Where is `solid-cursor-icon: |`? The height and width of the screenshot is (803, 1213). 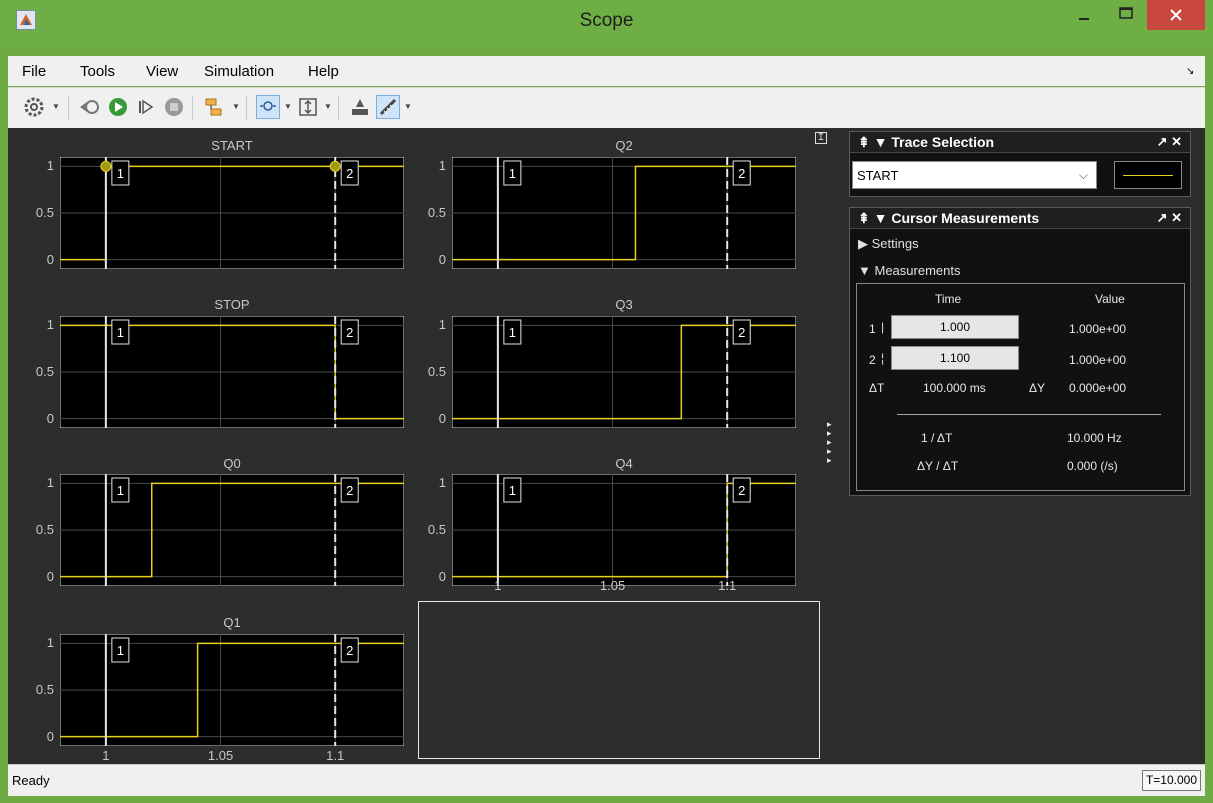
solid-cursor-icon: | is located at coordinates (883, 327).